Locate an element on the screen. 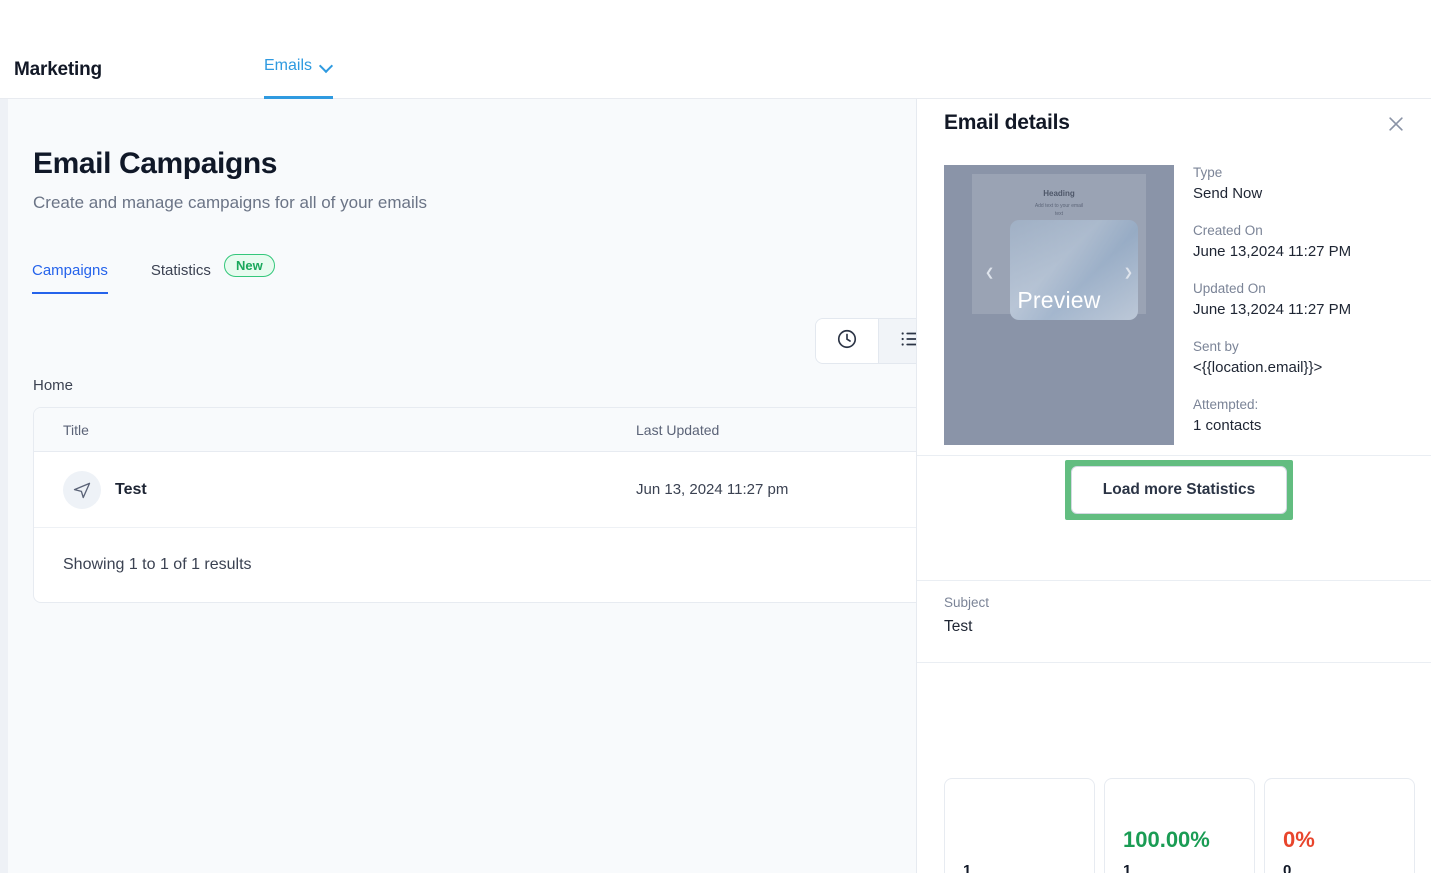 The width and height of the screenshot is (1431, 873). table-row: Test Jun 13, 2024 11:27 pm J is located at coordinates (533, 490).